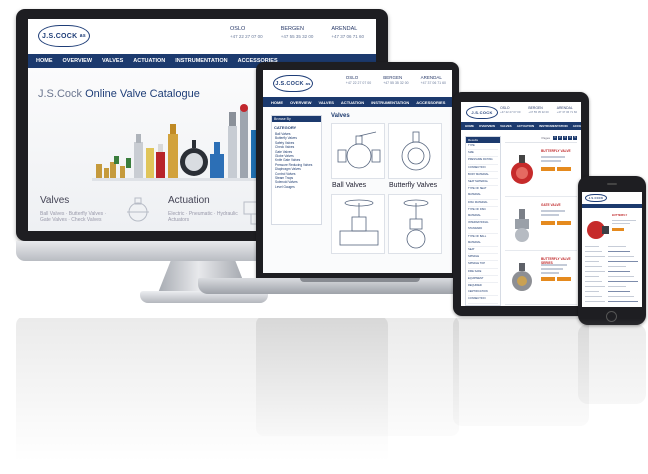 The height and width of the screenshot is (474, 648). What do you see at coordinates (54, 200) in the screenshot?
I see `category-valves: Valves` at bounding box center [54, 200].